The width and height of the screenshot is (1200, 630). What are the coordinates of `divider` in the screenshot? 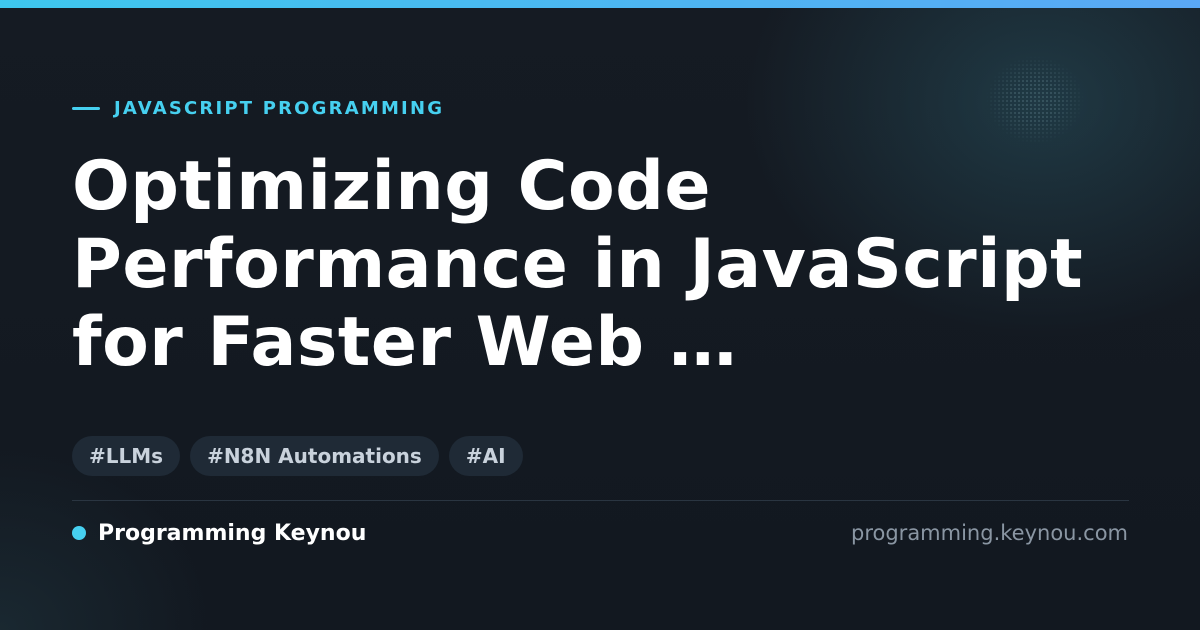 It's located at (600, 500).